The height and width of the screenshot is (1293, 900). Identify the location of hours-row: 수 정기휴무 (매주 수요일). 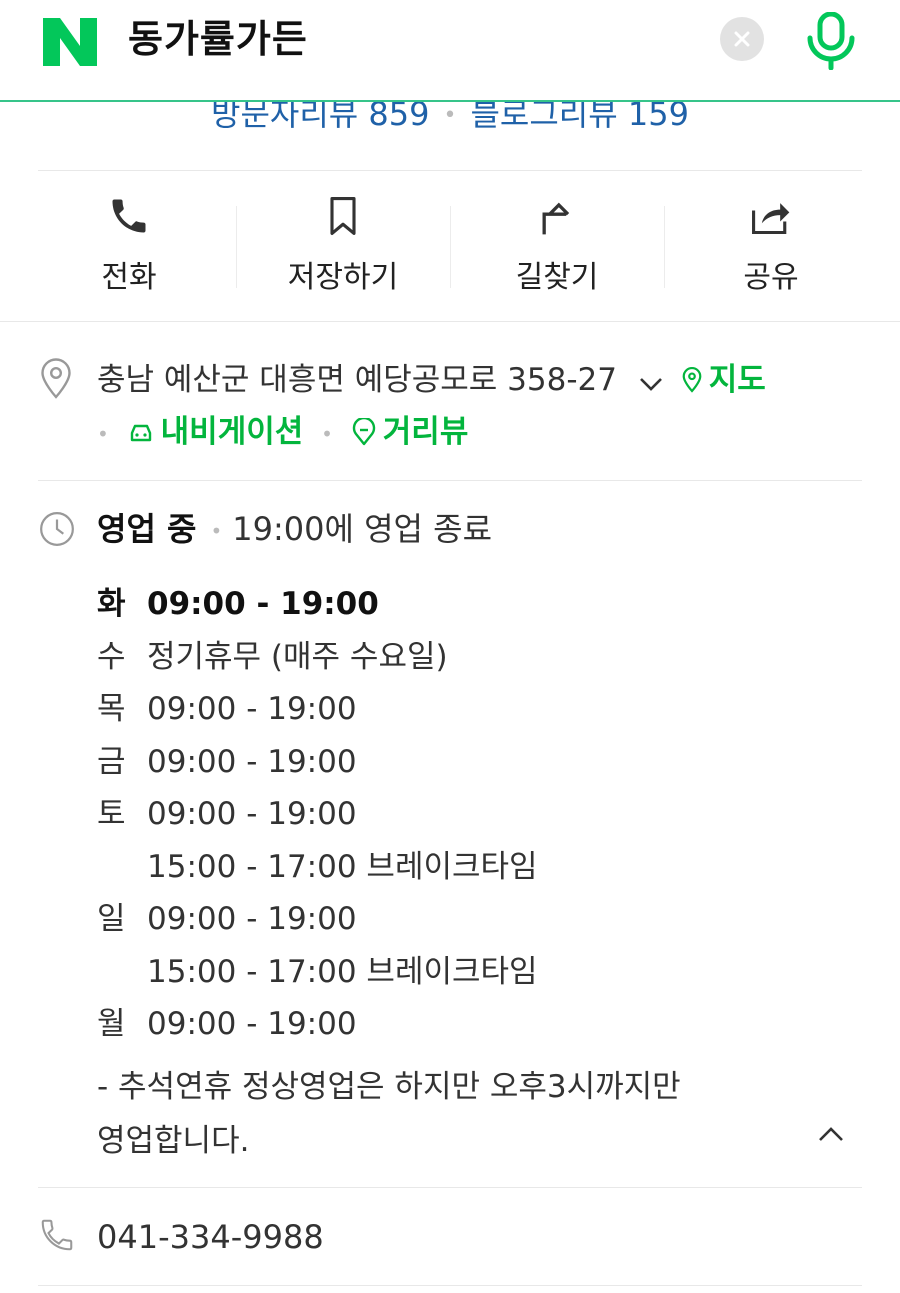
(272, 656).